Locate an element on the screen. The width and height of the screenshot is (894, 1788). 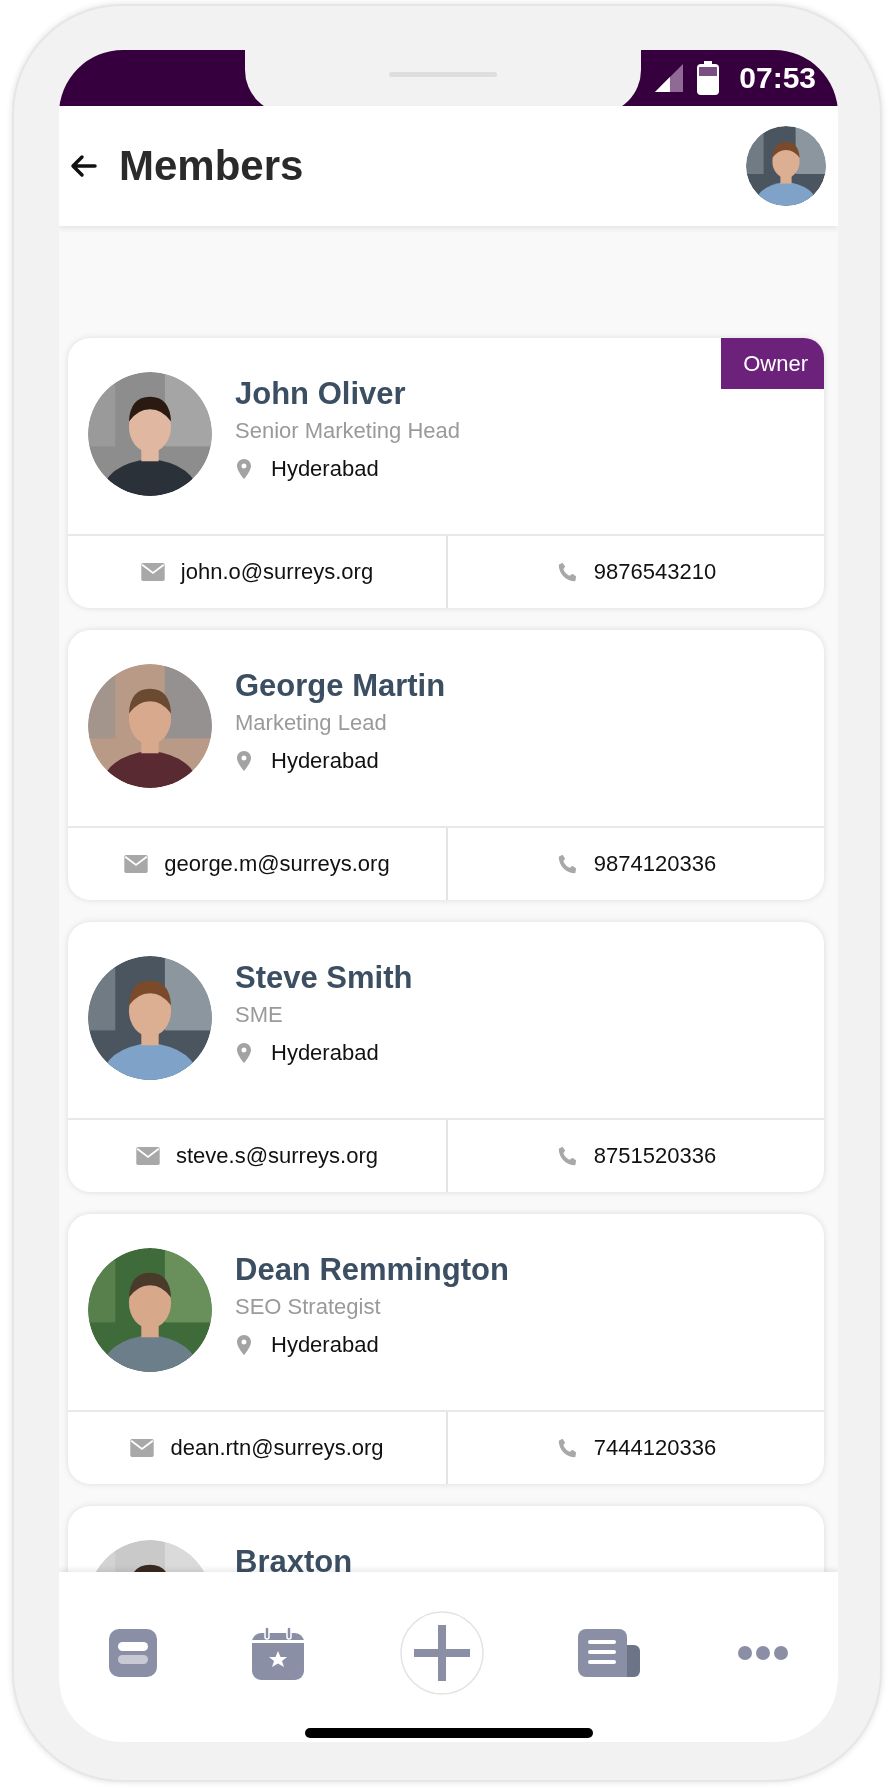
documents-icon is located at coordinates (610, 1653).